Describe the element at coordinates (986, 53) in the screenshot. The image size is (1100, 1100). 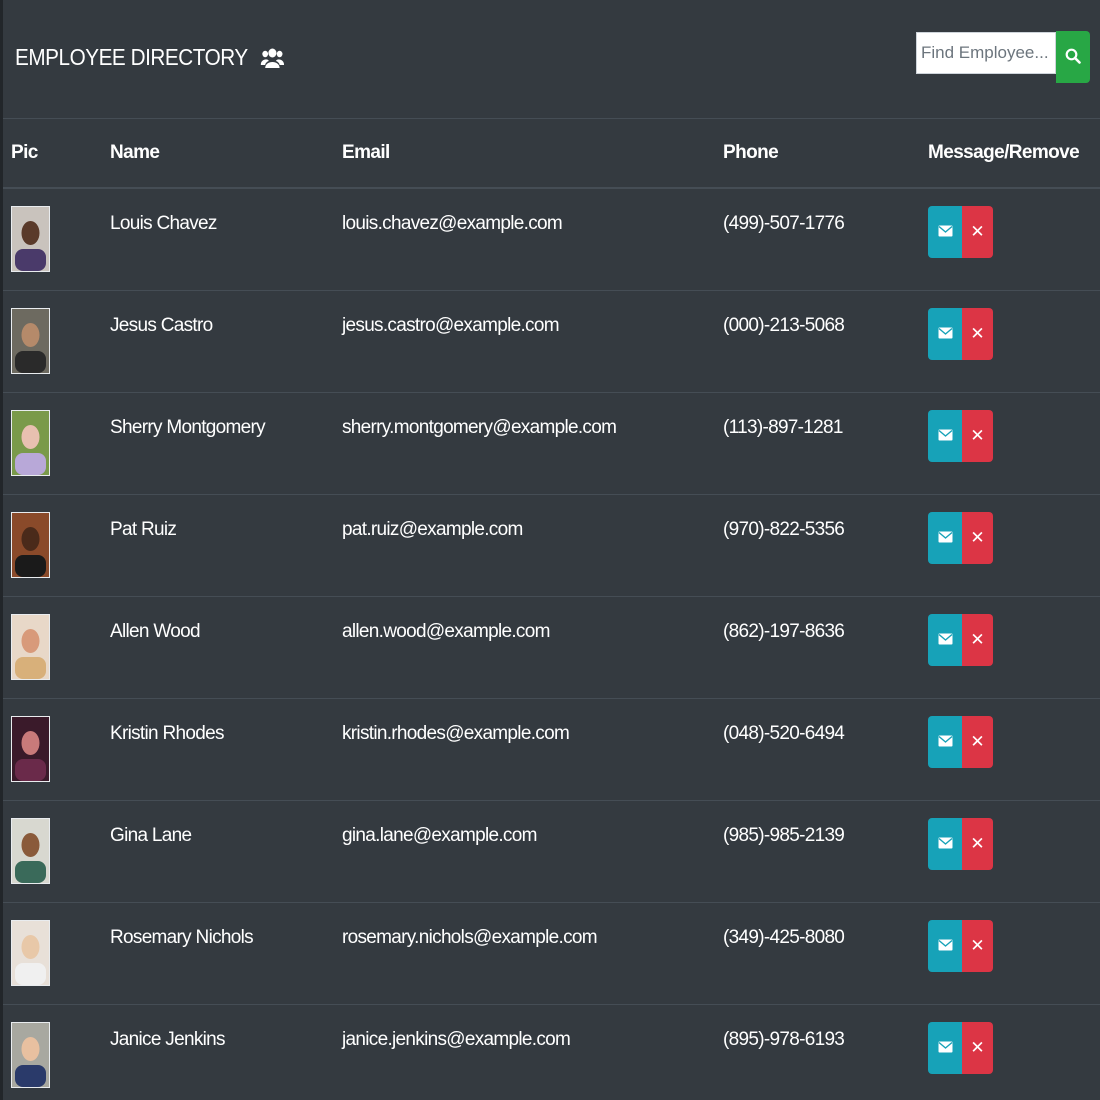
I see `search-input` at that location.